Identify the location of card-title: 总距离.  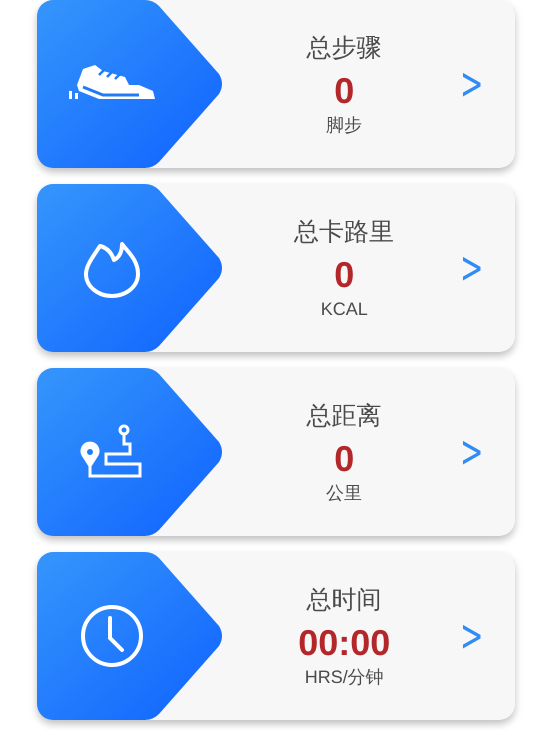
(344, 416).